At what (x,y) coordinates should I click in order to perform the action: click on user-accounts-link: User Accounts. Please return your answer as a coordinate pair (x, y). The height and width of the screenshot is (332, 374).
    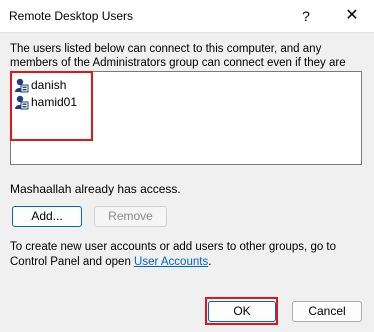
    Looking at the image, I should click on (171, 262).